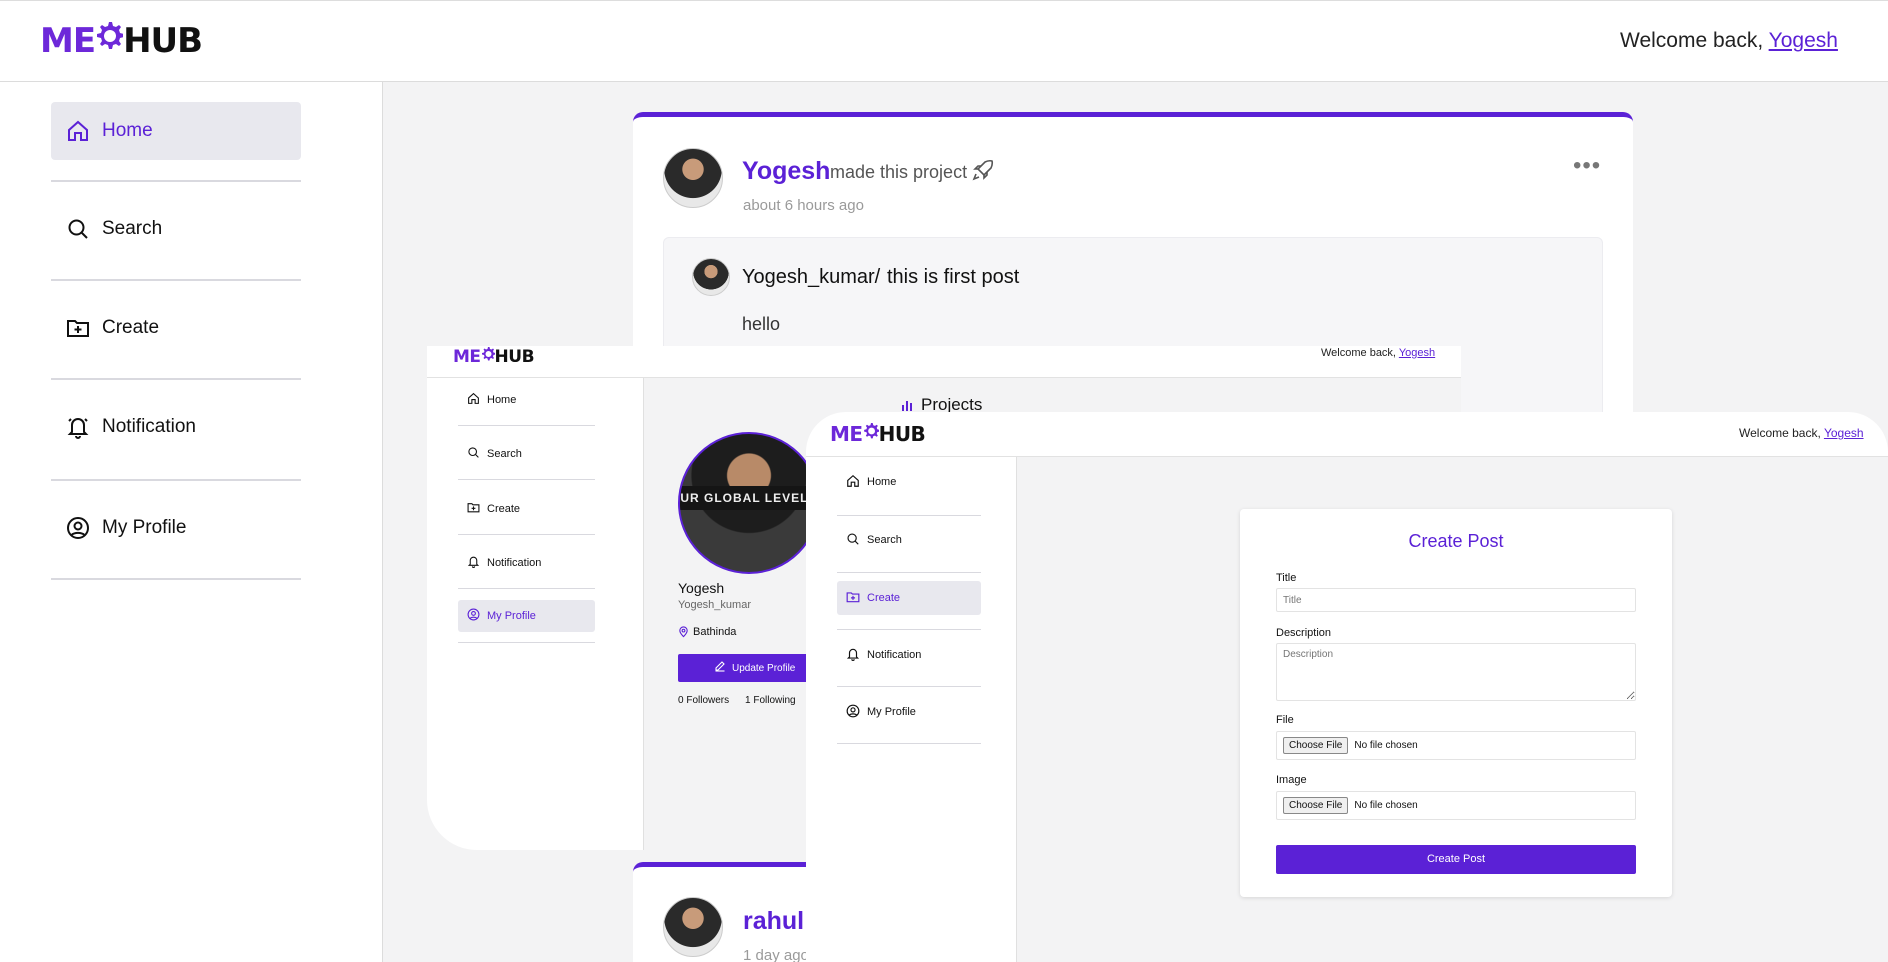  I want to click on file-input: Choose File No file chosen, so click(1456, 745).